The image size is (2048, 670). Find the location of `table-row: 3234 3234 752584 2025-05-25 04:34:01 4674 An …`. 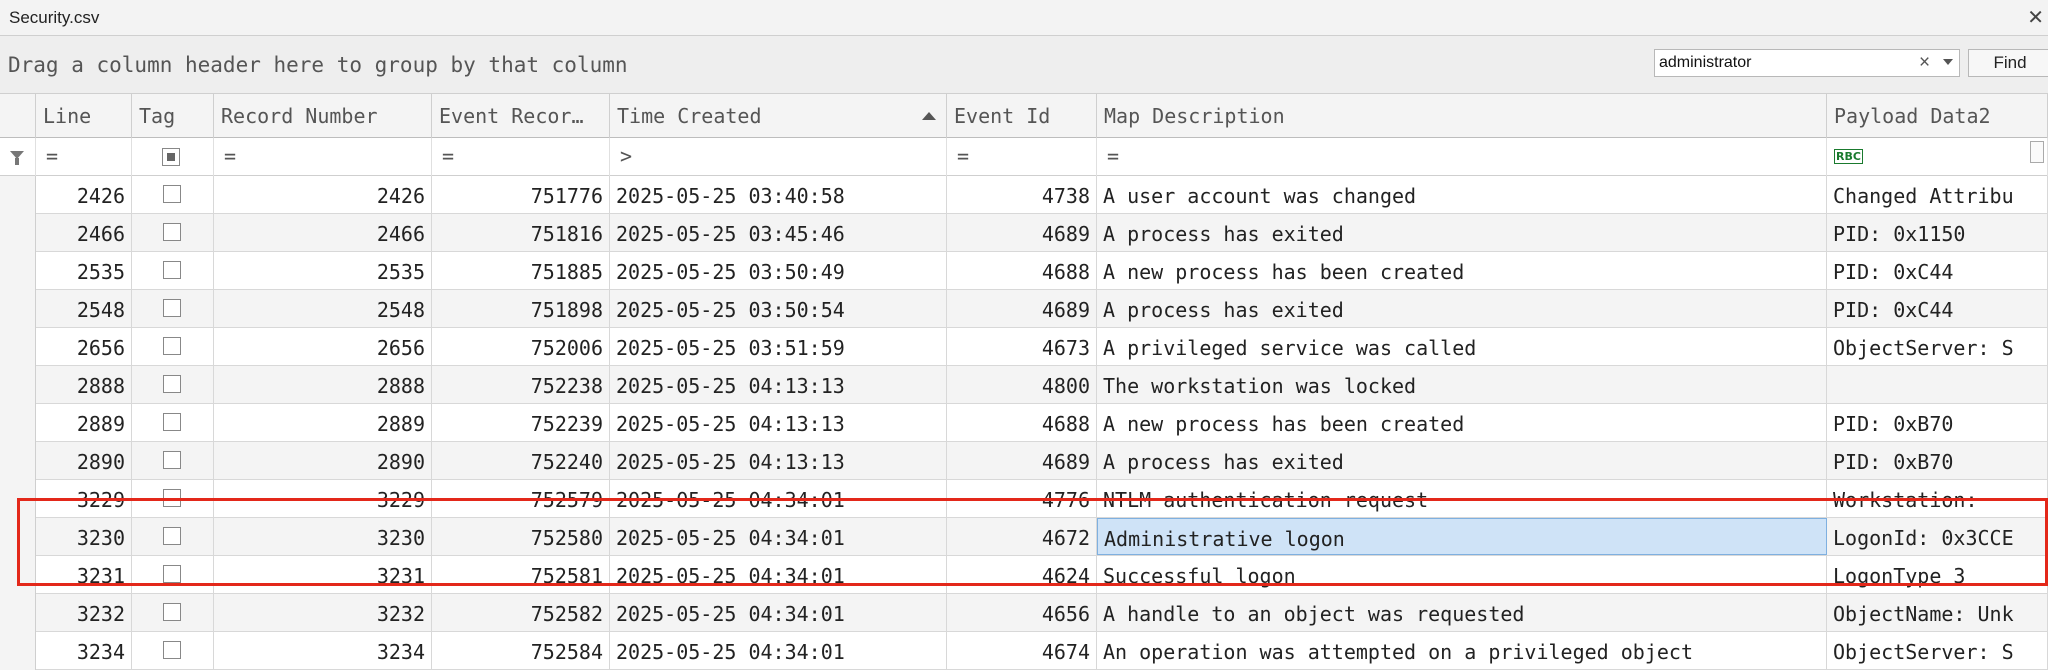

table-row: 3234 3234 752584 2025-05-25 04:34:01 4674 An … is located at coordinates (1042, 651).